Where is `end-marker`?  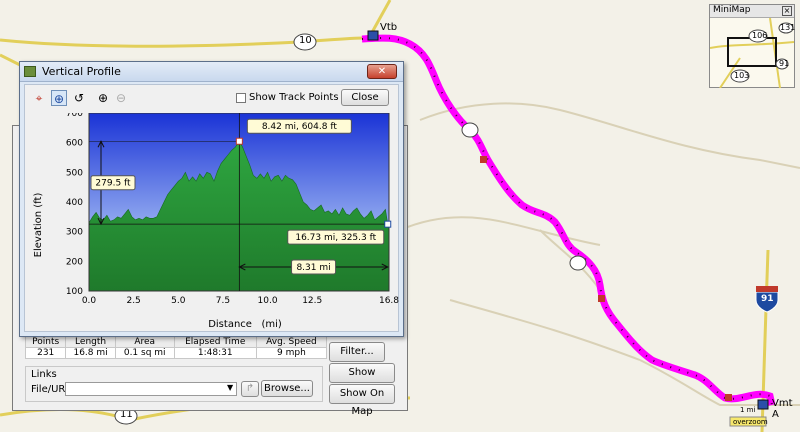
end-marker is located at coordinates (388, 224).